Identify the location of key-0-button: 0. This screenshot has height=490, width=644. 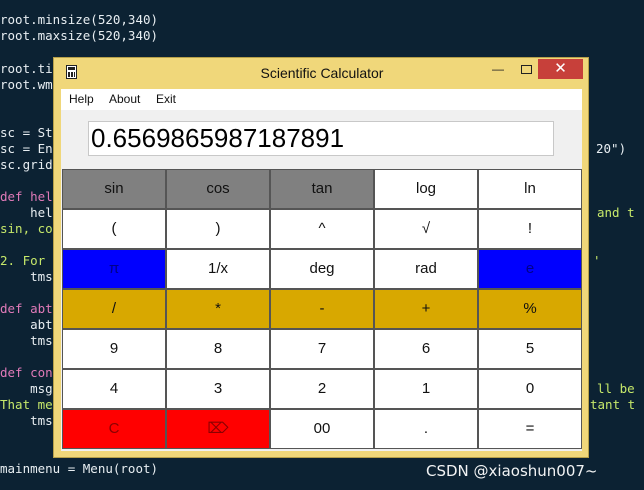
(530, 389).